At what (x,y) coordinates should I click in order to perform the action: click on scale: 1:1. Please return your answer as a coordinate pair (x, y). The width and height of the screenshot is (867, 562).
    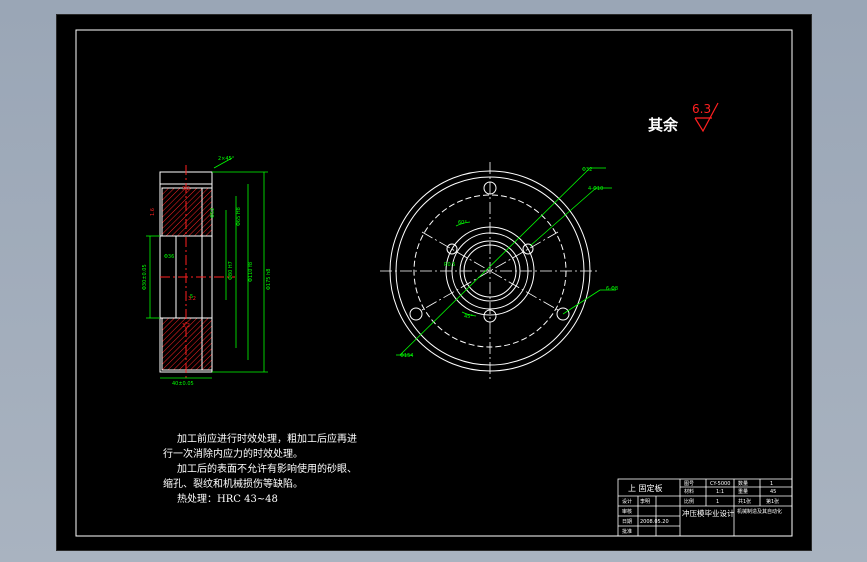
    Looking at the image, I should click on (720, 492).